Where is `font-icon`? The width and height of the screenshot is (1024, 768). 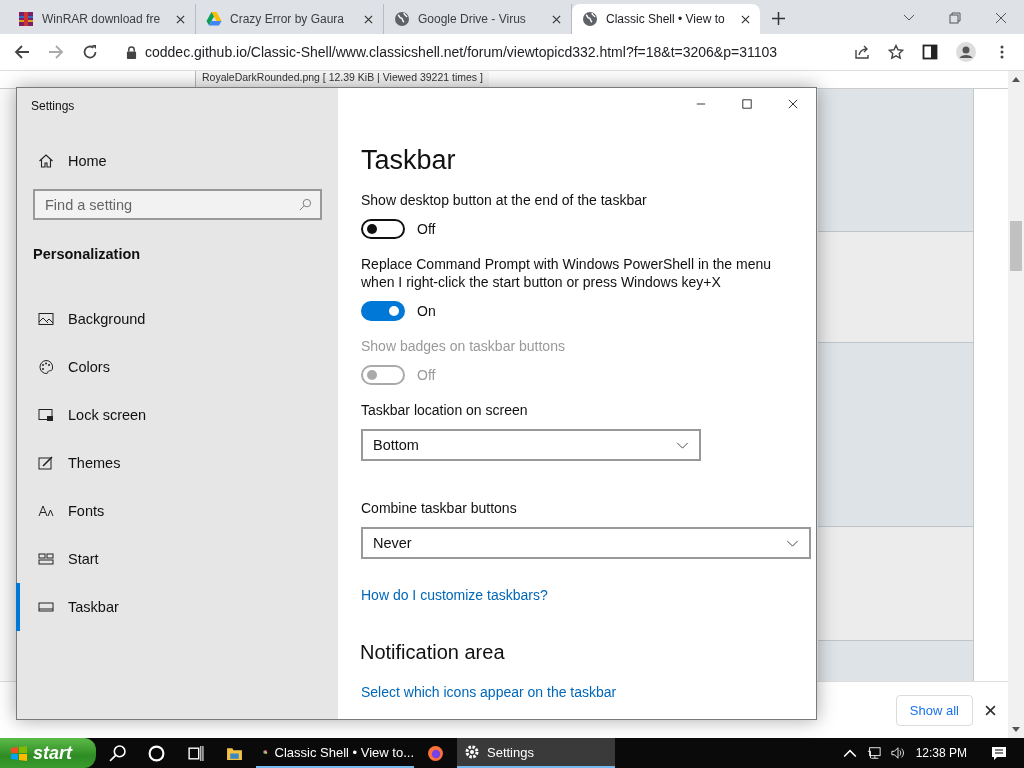
font-icon is located at coordinates (46, 511).